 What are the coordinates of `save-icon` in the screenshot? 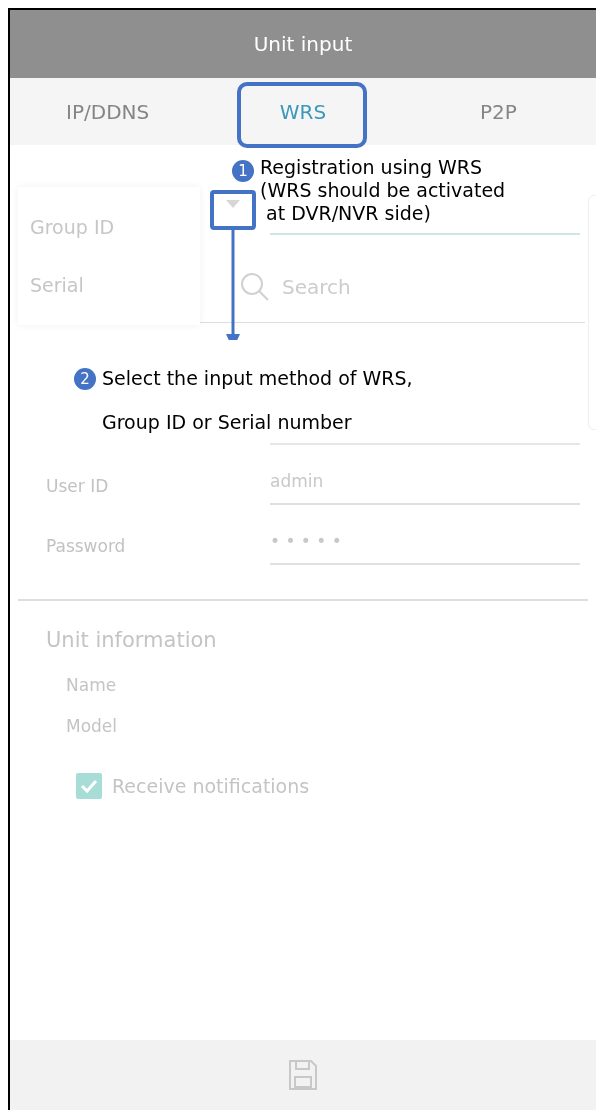 It's located at (303, 1075).